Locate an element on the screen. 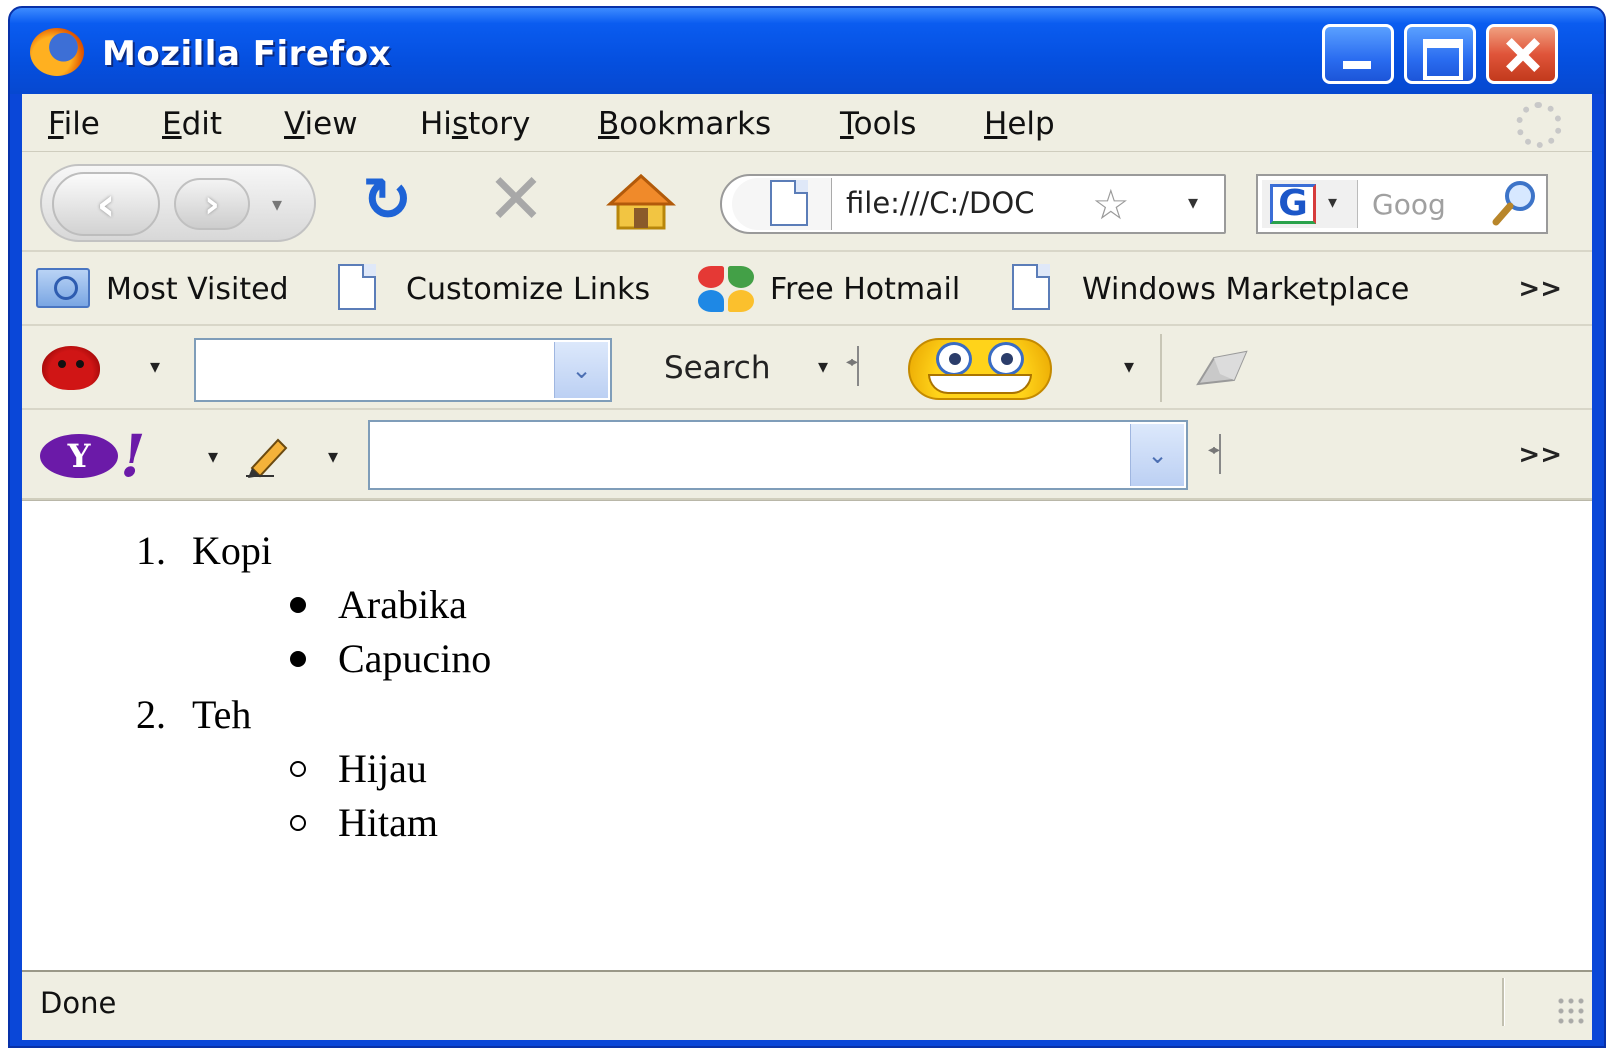 The height and width of the screenshot is (1054, 1612). navigation-toolbar: ‹ › ▾ ↻ ✕ file:///C:/DOC ☆ ▾ G ▾ Goog is located at coordinates (807, 202).